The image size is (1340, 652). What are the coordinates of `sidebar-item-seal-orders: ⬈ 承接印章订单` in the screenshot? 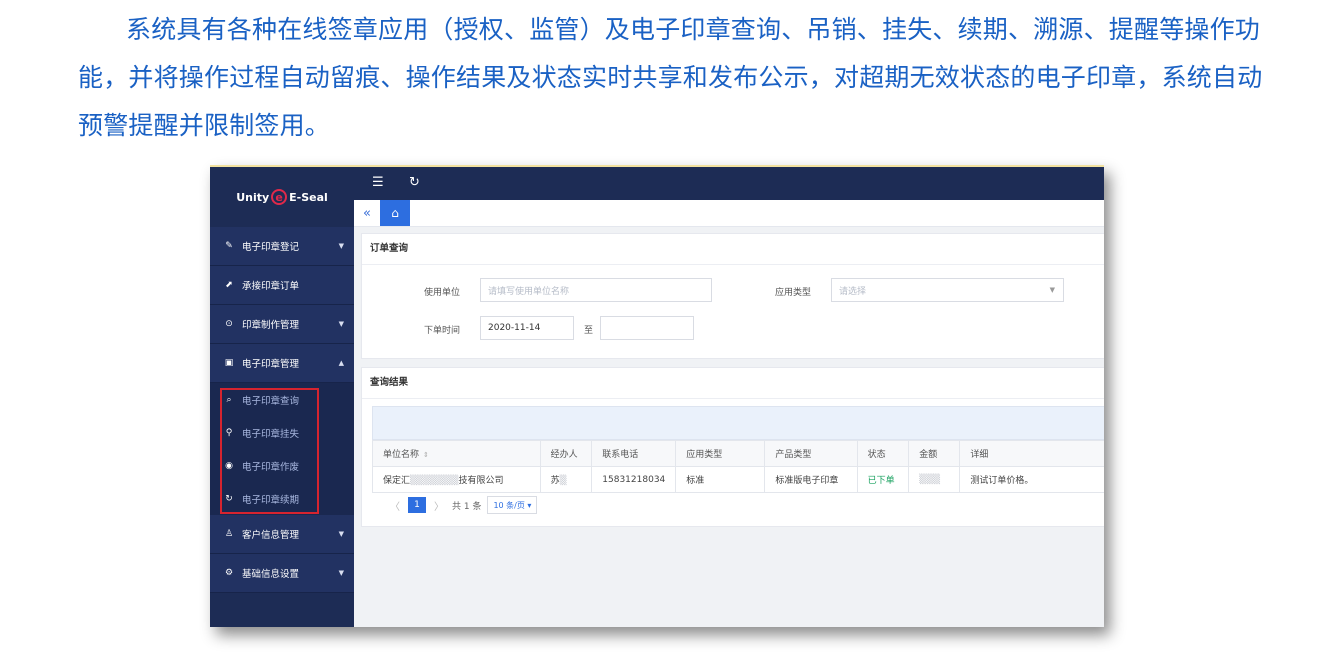 It's located at (282, 285).